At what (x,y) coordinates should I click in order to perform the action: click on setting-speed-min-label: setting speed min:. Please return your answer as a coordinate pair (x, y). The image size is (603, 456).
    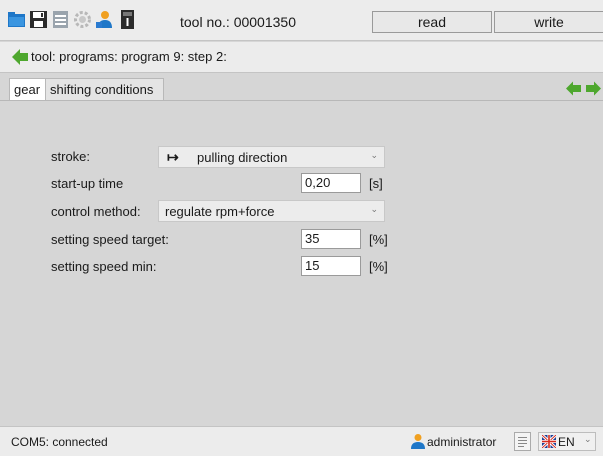
    Looking at the image, I should click on (104, 266).